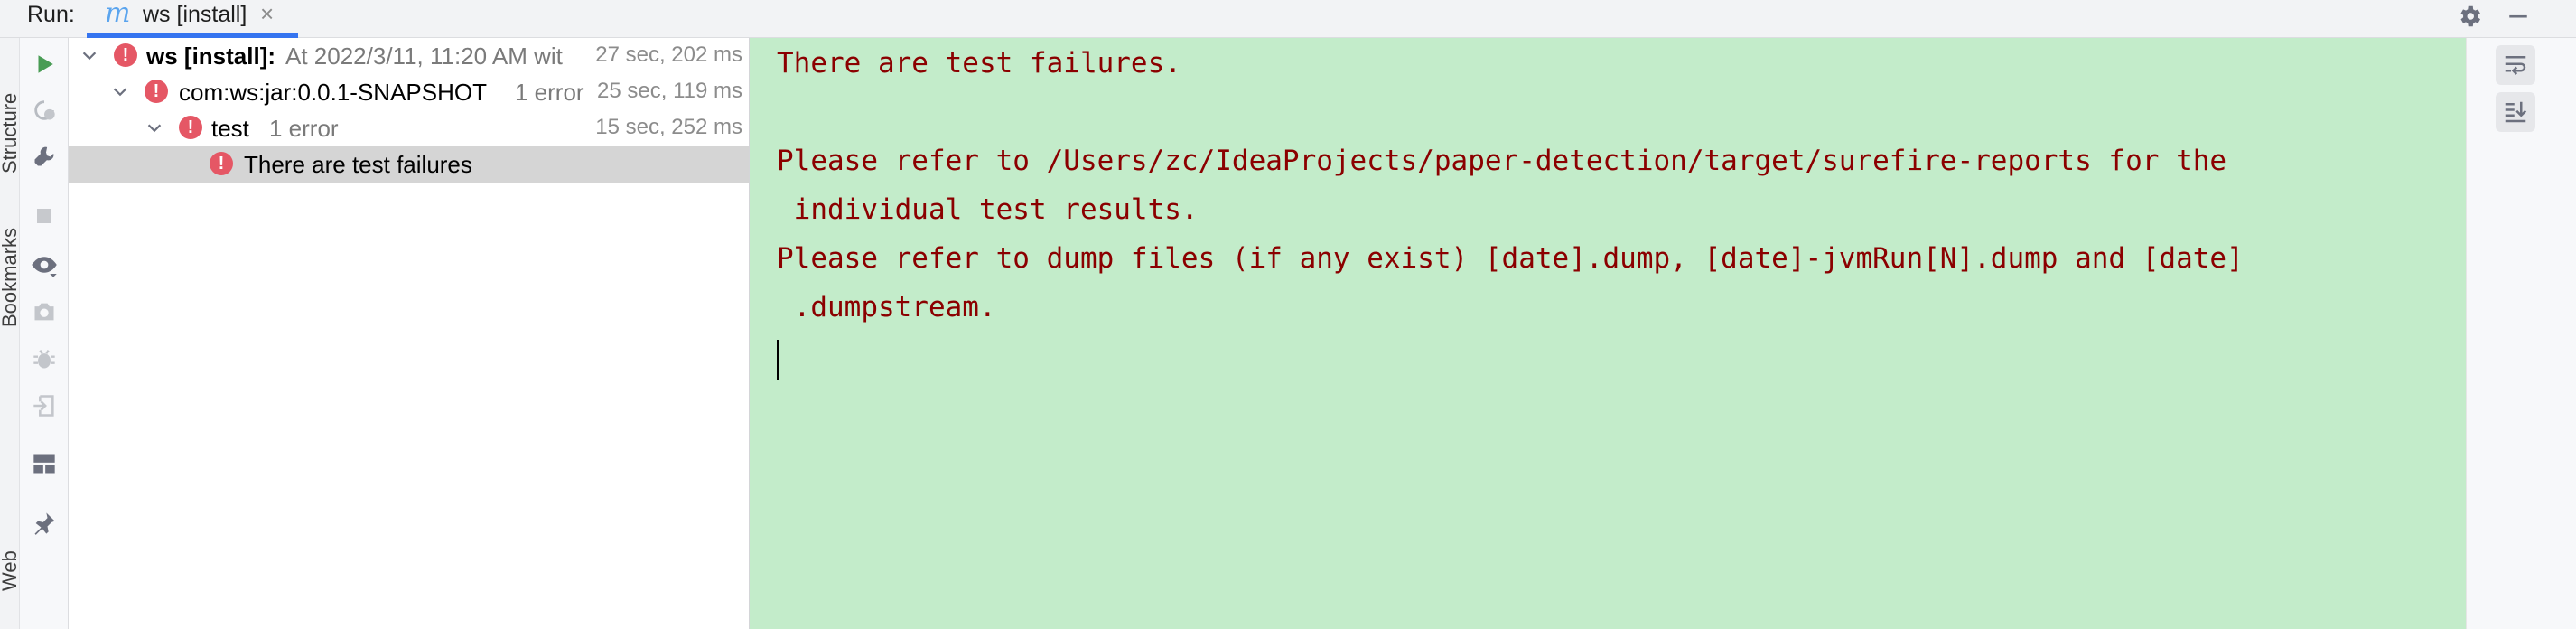  Describe the element at coordinates (230, 128) in the screenshot. I see `tree-row-label: test` at that location.